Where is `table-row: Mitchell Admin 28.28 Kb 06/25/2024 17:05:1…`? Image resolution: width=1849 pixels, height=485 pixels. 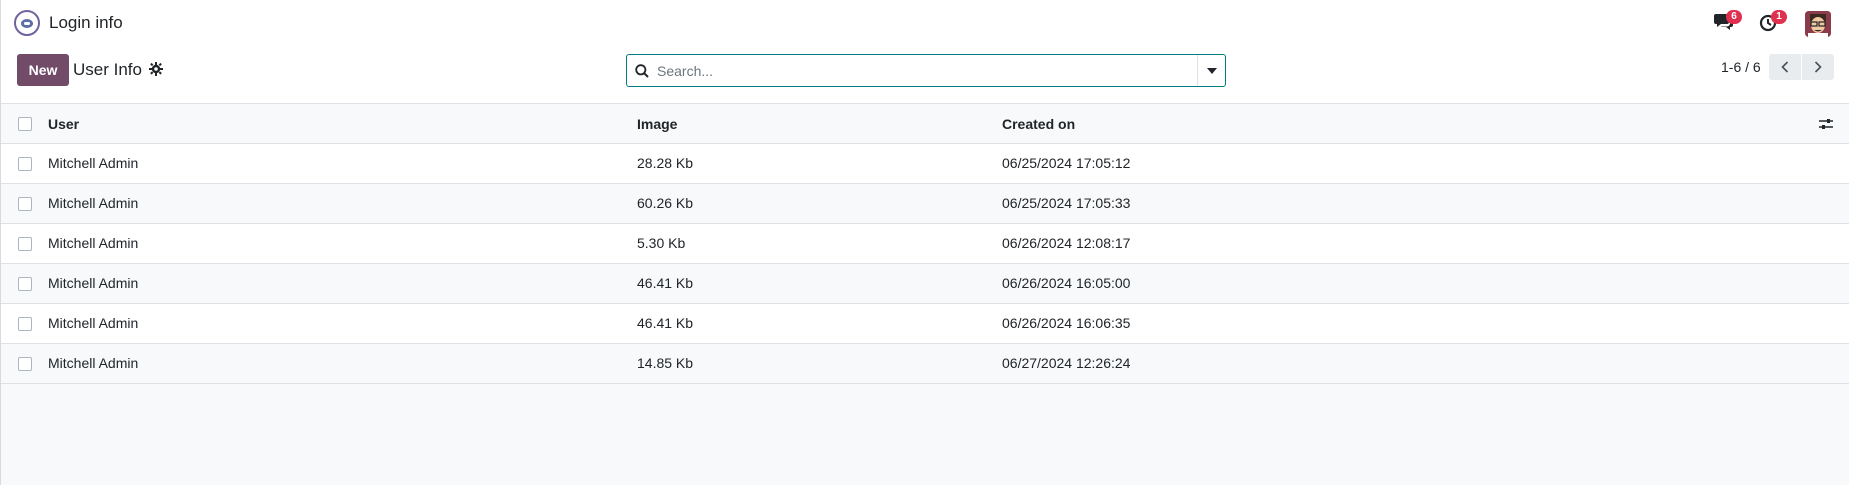
table-row: Mitchell Admin 28.28 Kb 06/25/2024 17:05:1… is located at coordinates (925, 164).